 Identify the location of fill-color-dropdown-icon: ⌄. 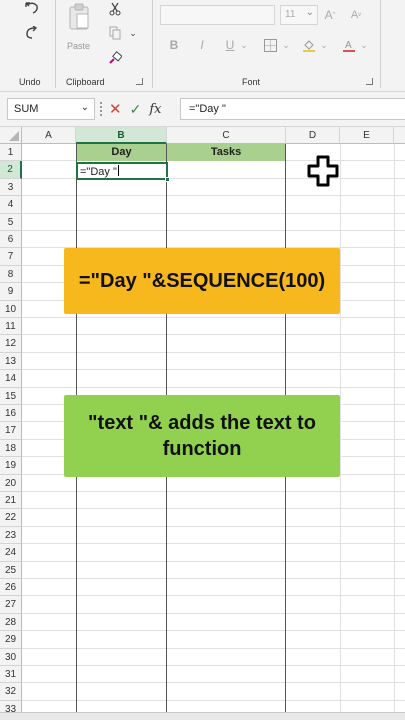
(324, 45).